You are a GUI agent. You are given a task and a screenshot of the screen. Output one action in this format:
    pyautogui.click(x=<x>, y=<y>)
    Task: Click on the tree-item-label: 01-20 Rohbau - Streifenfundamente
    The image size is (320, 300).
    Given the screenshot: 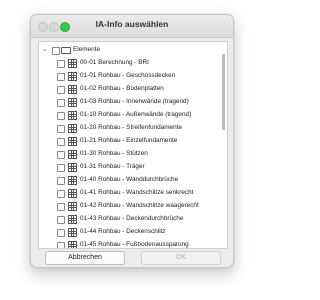 What is the action you would take?
    pyautogui.click(x=131, y=127)
    